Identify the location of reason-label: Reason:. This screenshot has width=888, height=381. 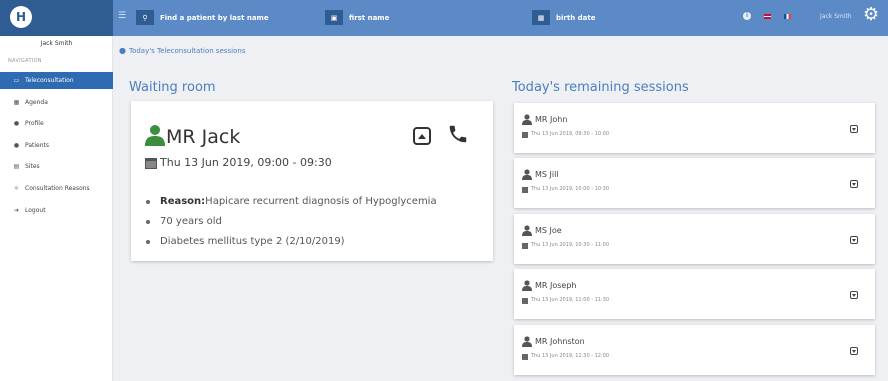
(183, 201).